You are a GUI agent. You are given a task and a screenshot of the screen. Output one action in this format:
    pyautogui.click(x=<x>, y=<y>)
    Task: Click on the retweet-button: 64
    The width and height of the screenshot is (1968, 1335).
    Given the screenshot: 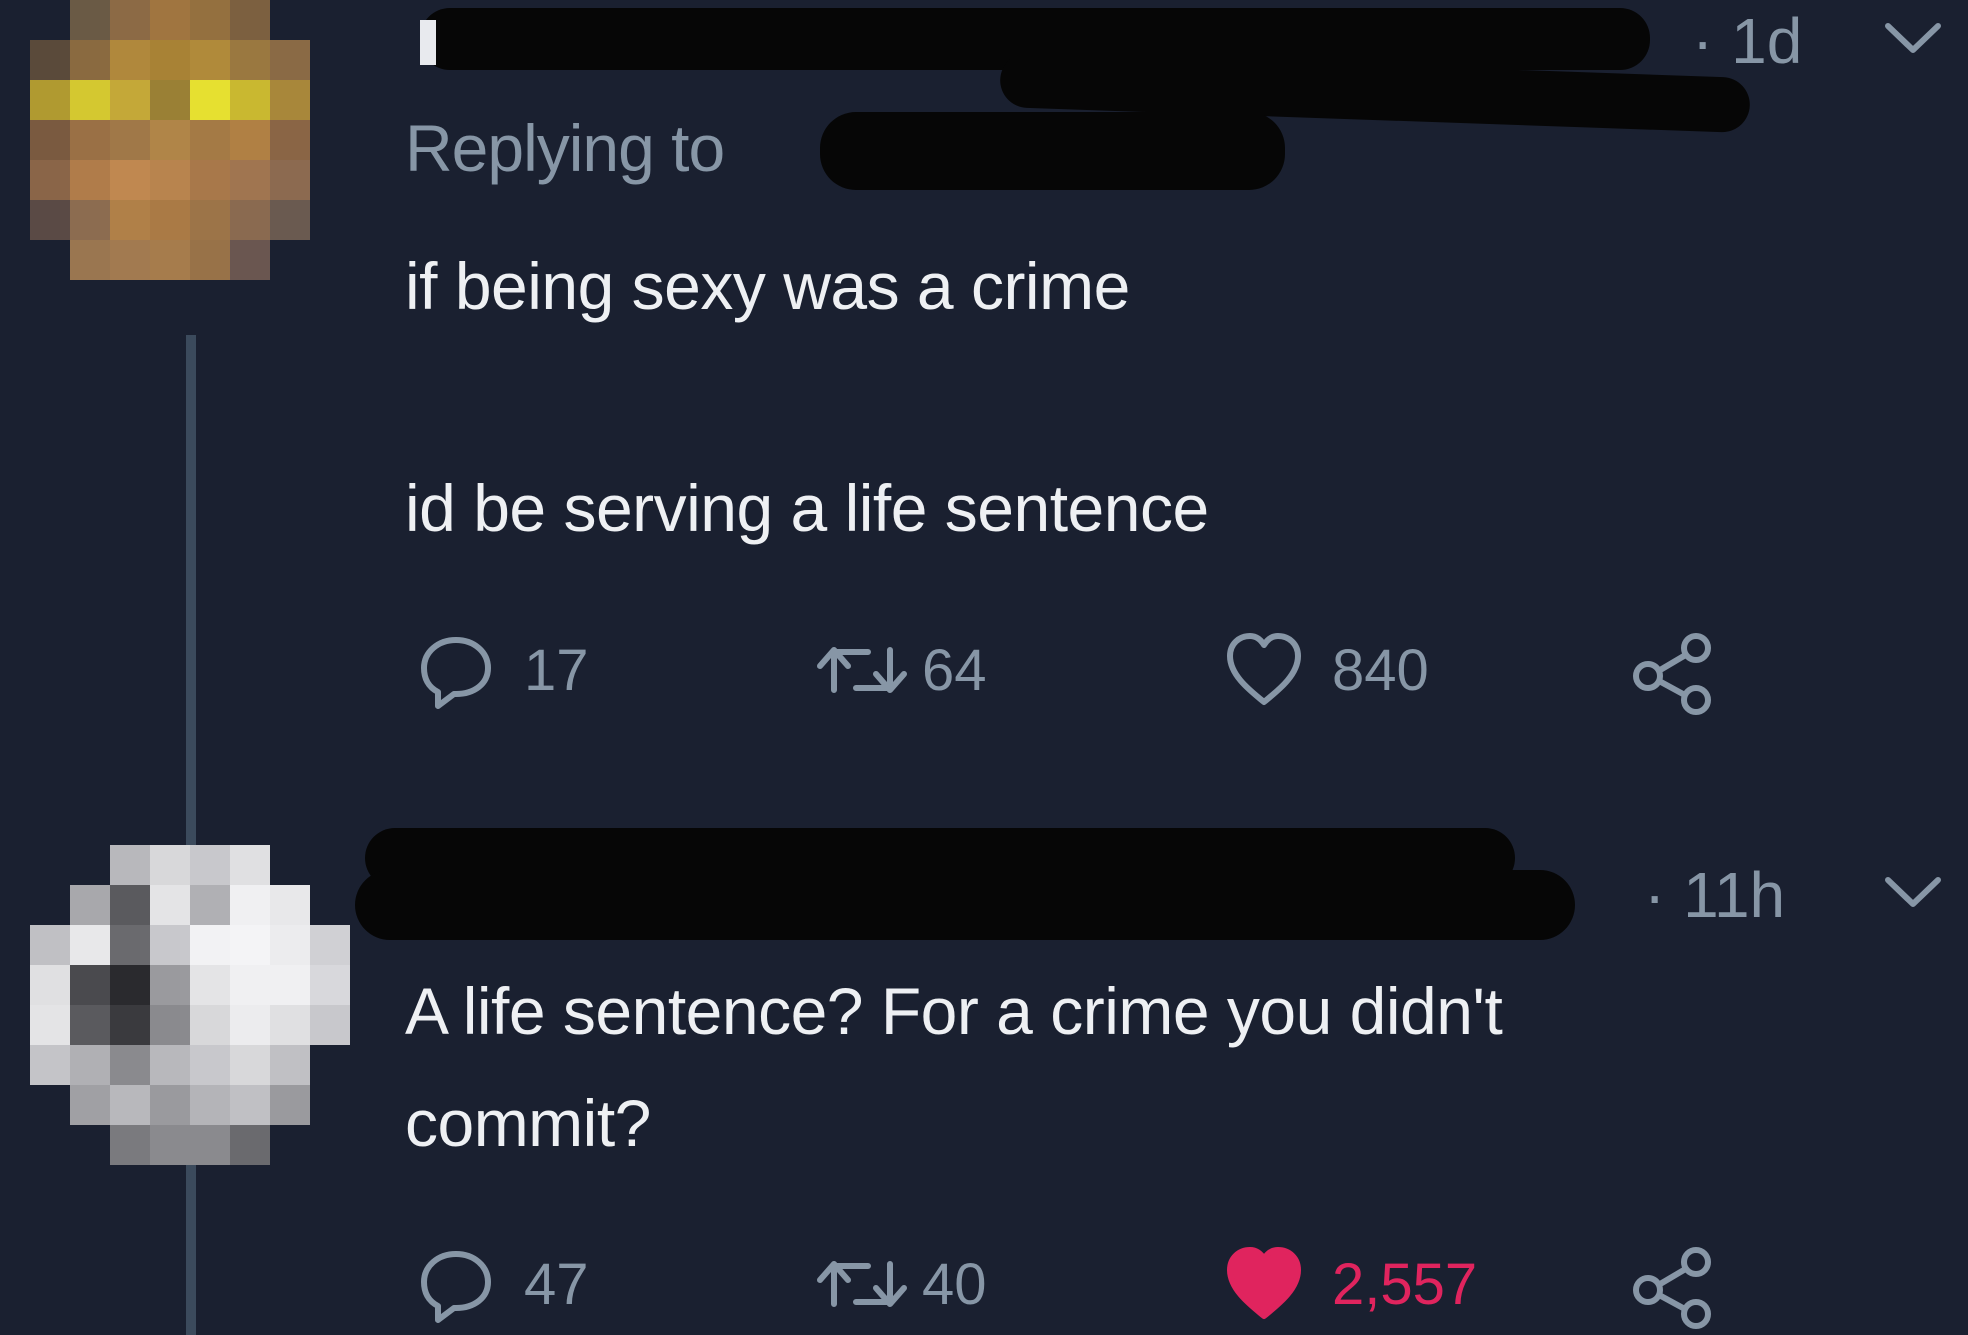 What is the action you would take?
    pyautogui.click(x=899, y=670)
    